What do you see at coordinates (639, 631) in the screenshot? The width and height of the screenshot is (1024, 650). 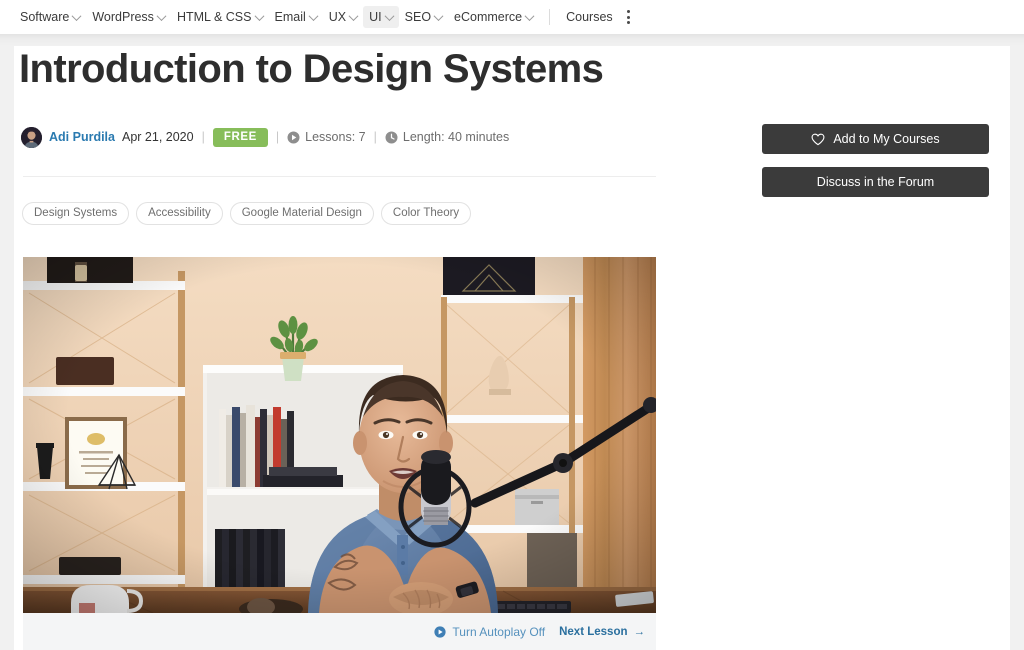 I see `arrow-right-icon: →` at bounding box center [639, 631].